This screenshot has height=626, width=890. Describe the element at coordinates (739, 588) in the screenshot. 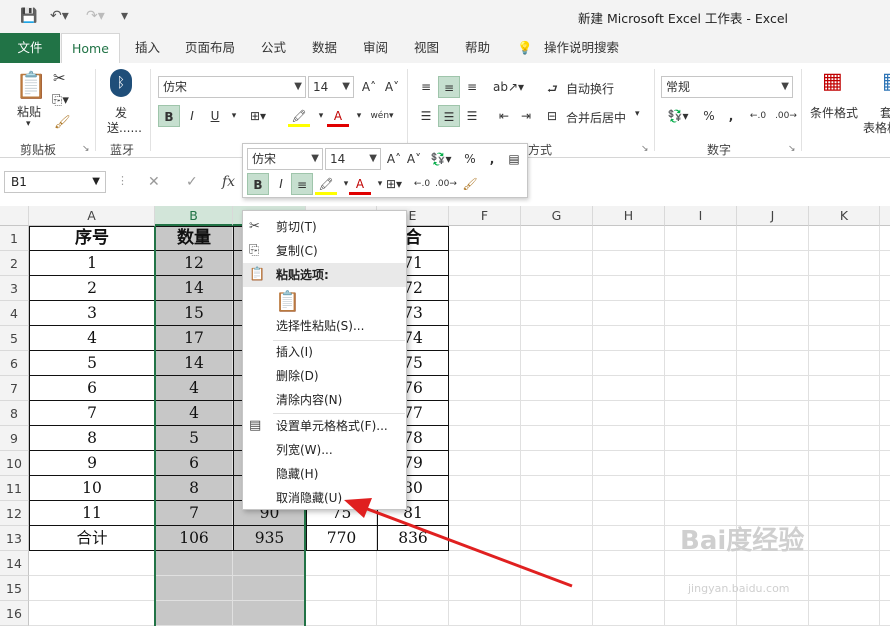

I see `watermark-url: jingyan.baidu.com` at that location.